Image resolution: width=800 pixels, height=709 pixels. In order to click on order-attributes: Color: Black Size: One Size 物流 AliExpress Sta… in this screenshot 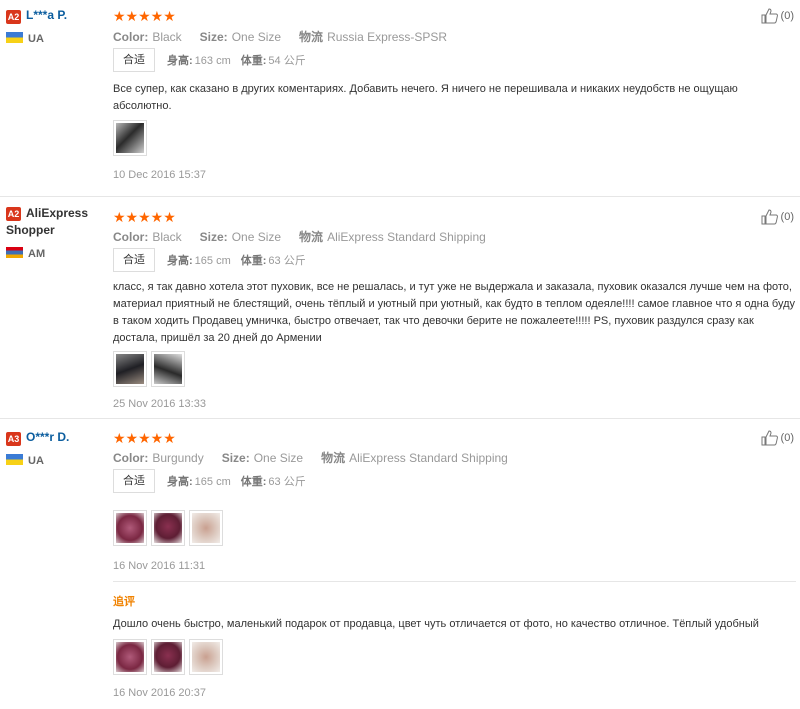, I will do `click(299, 237)`.